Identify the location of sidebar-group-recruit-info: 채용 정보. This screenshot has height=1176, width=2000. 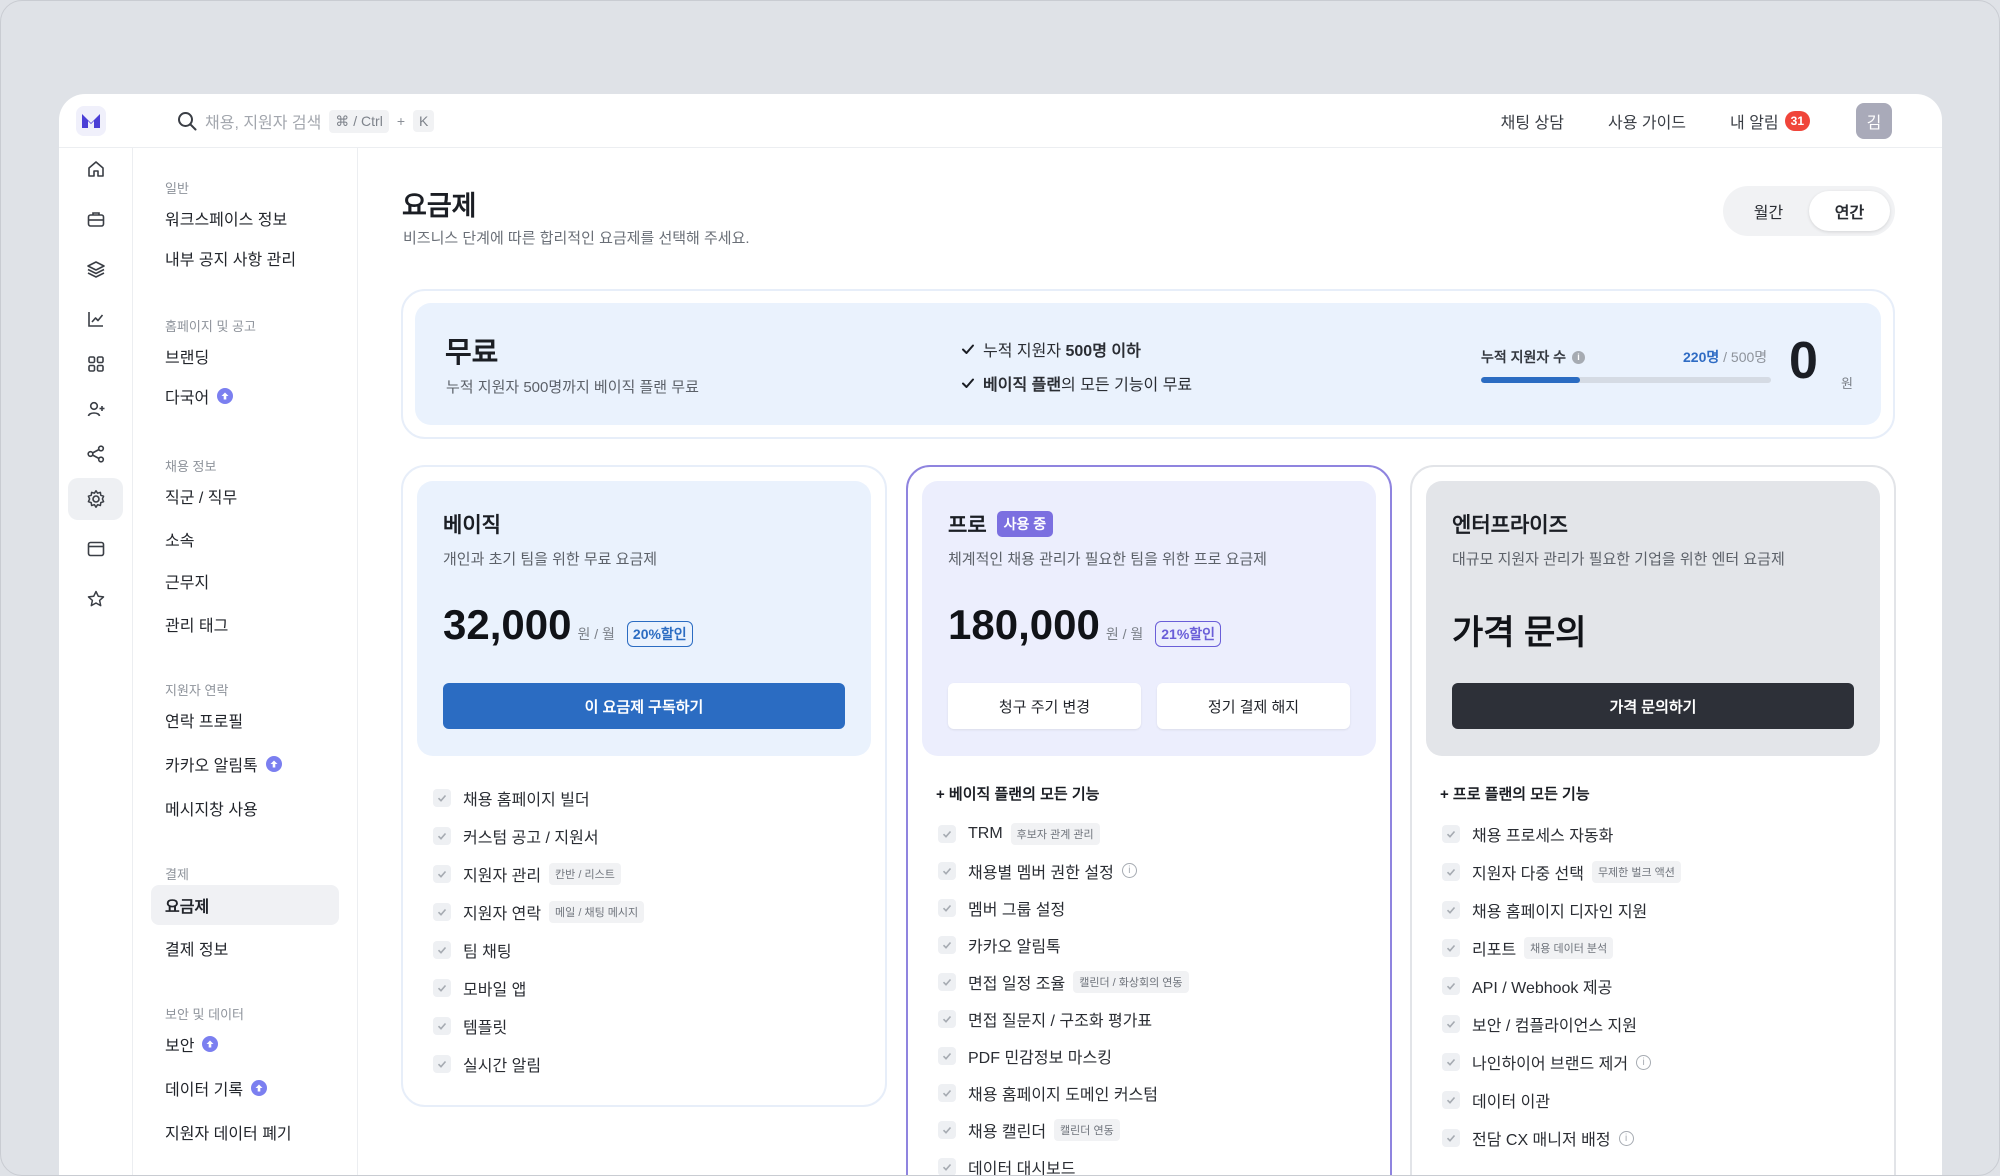
(191, 466).